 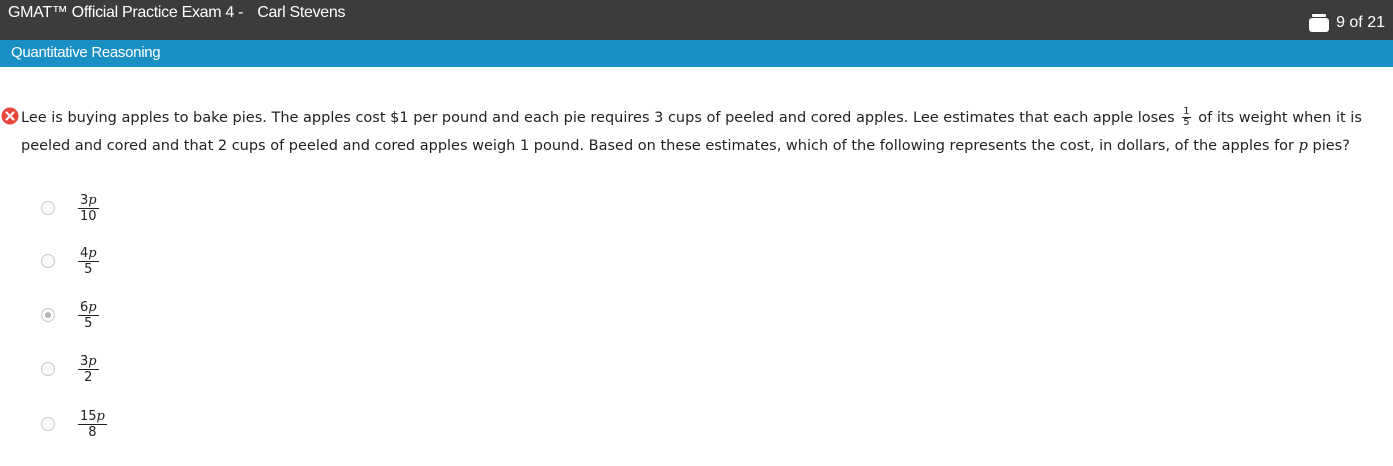 What do you see at coordinates (1186, 122) in the screenshot?
I see `fraction-denominator: 5` at bounding box center [1186, 122].